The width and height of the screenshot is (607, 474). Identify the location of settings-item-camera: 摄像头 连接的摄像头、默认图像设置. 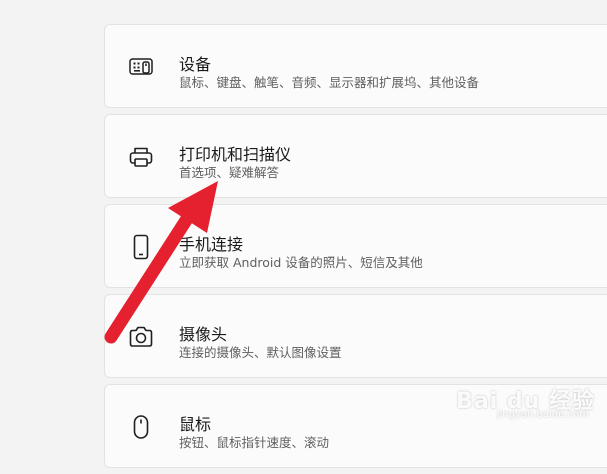
(355, 336).